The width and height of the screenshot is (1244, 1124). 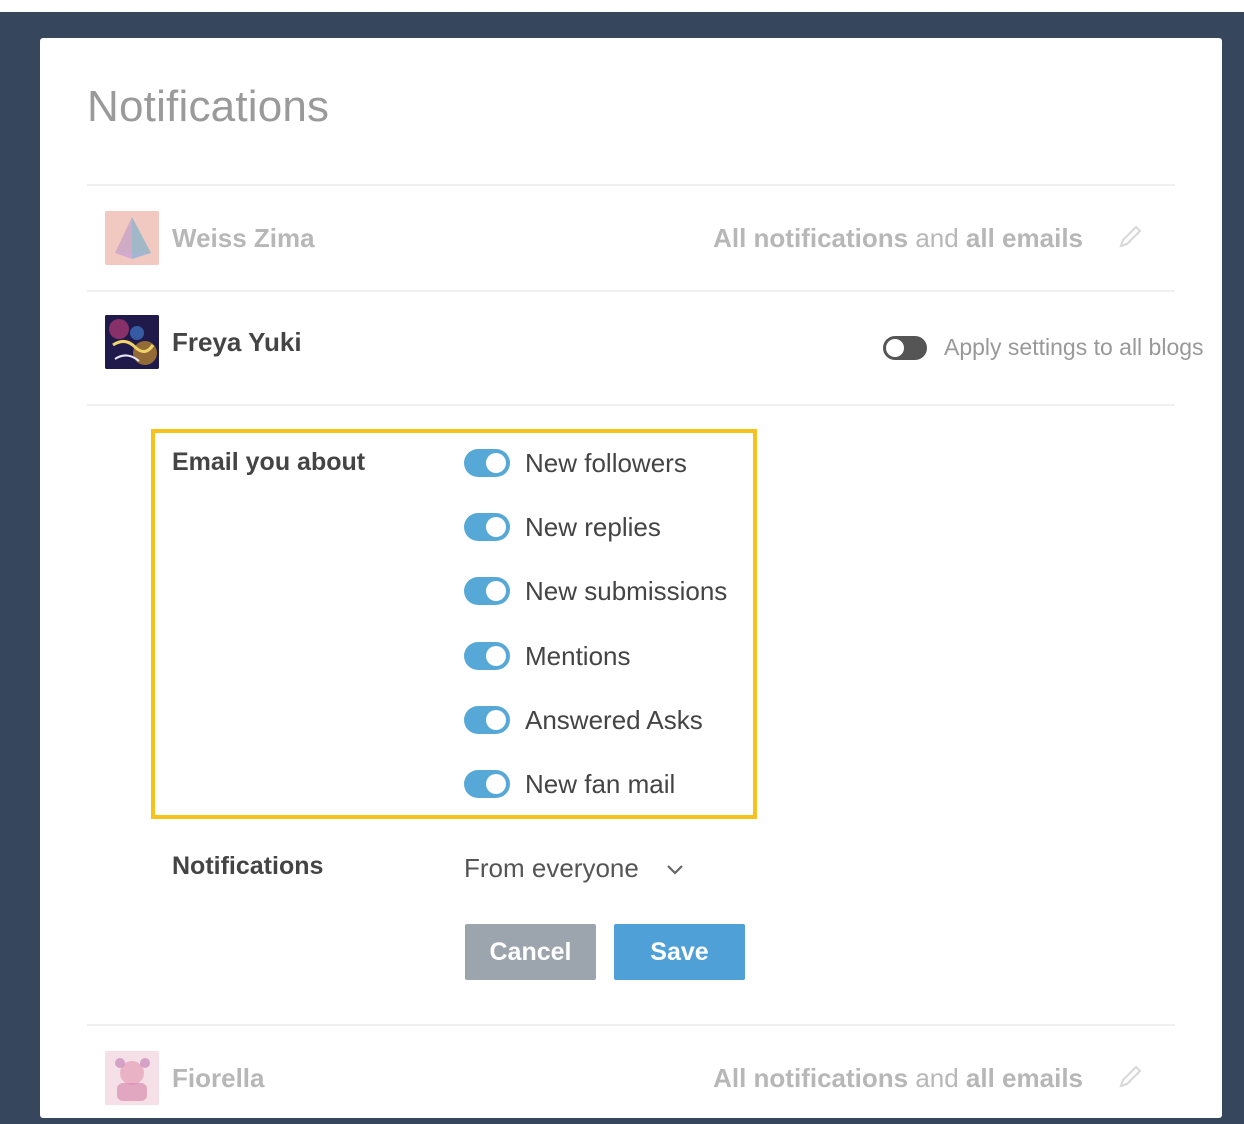 I want to click on option-label: New fan mail, so click(x=600, y=784).